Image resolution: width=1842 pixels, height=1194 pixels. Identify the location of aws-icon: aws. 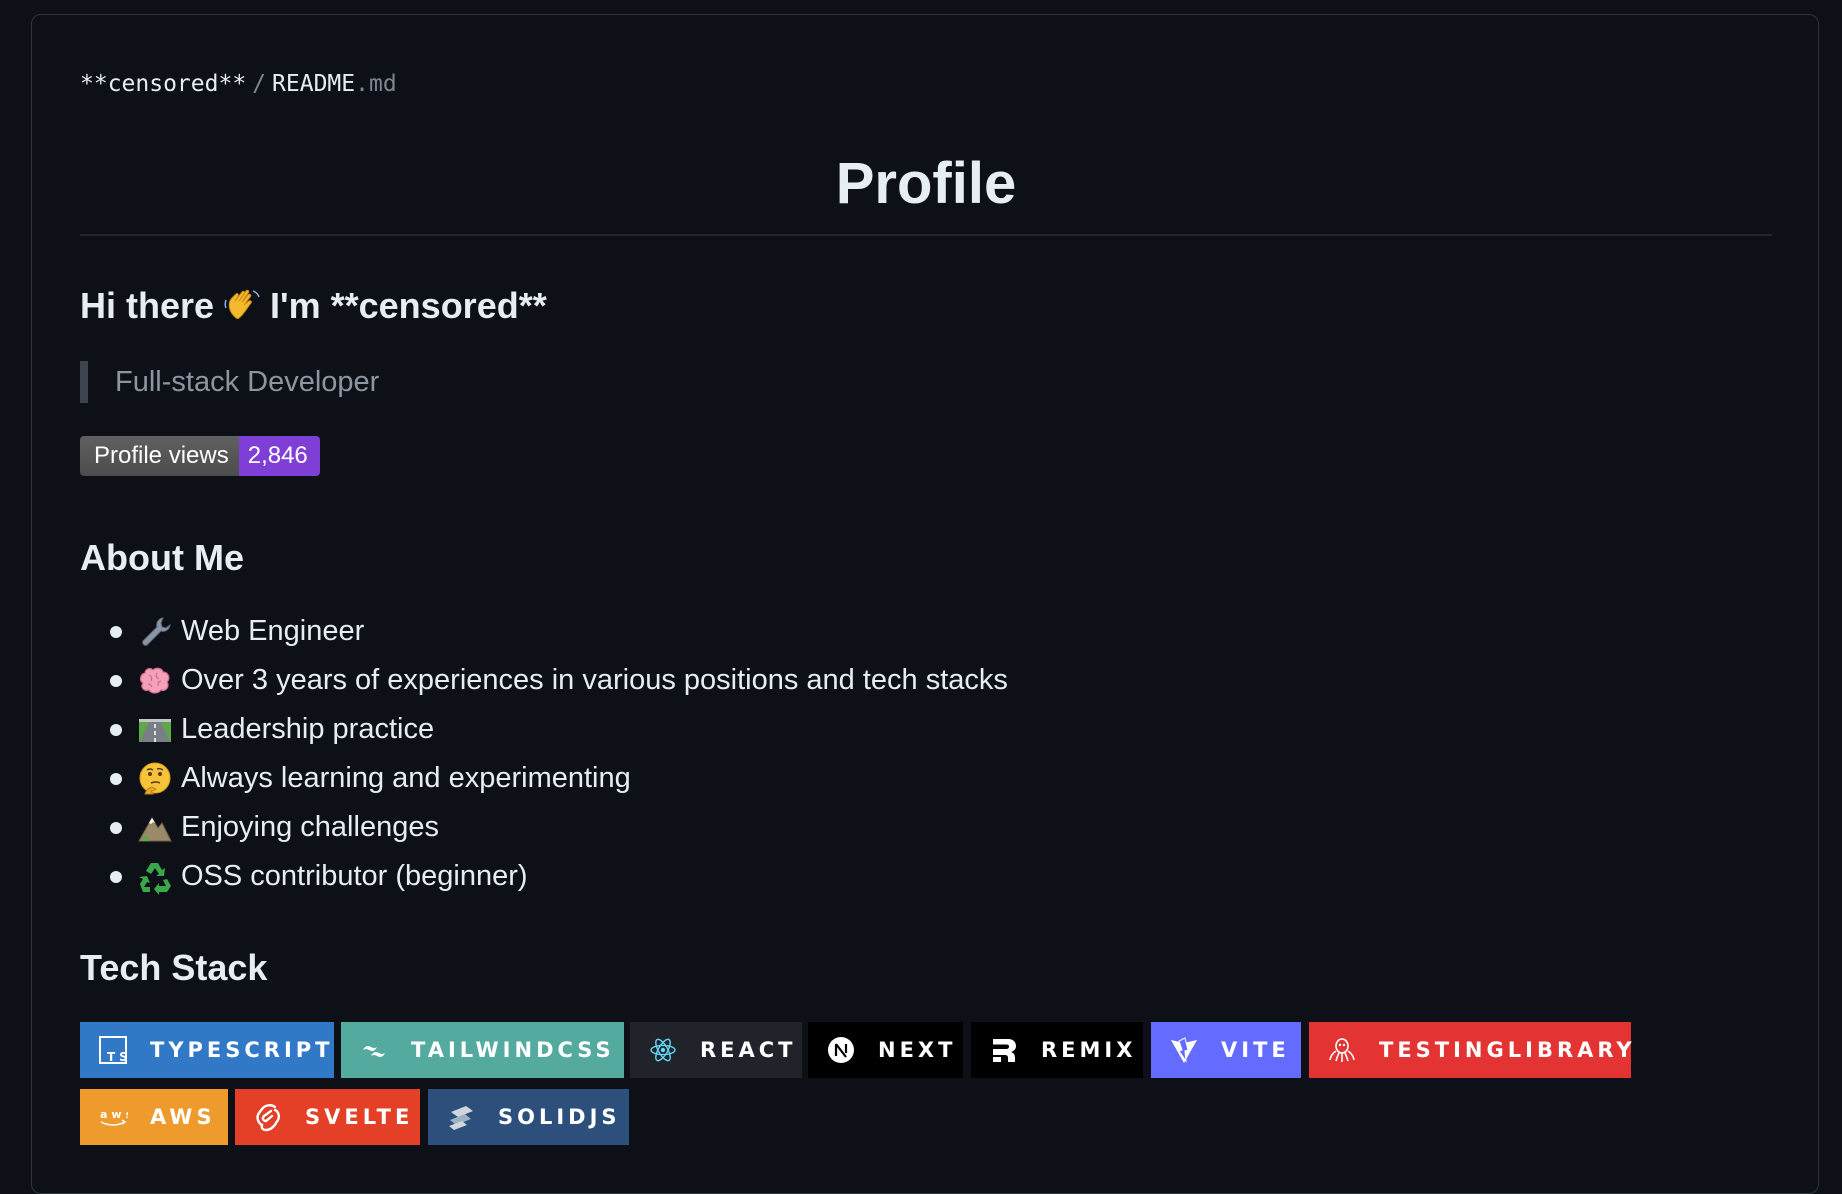
(114, 1117).